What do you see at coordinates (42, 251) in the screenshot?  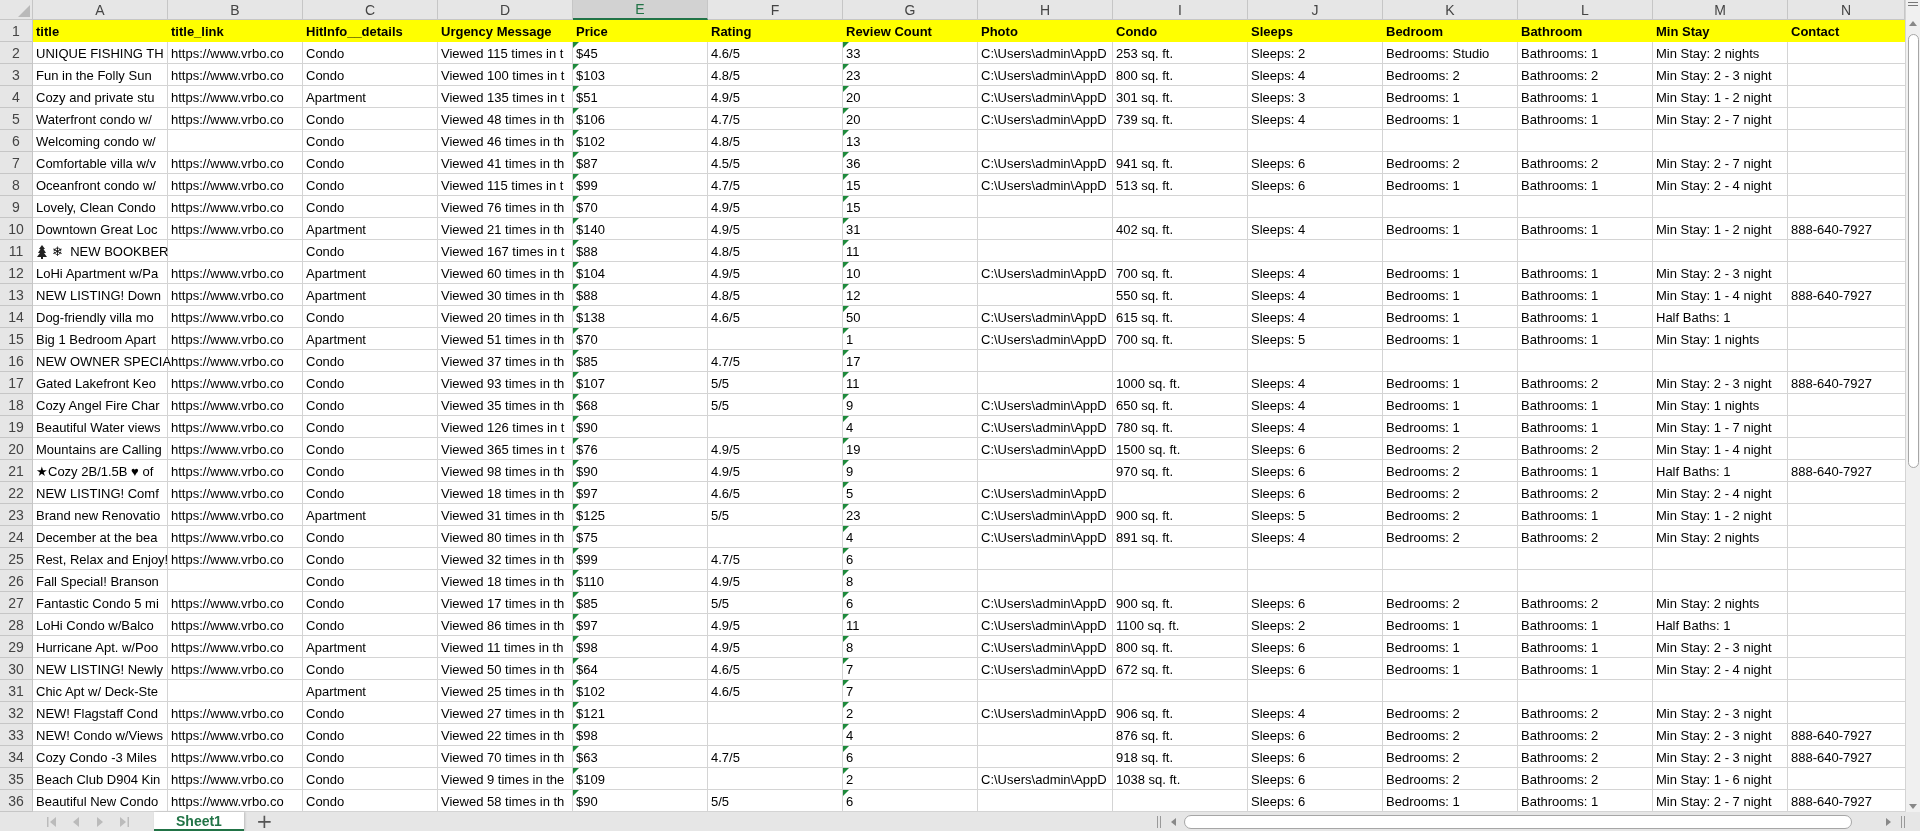 I see `tree-icon` at bounding box center [42, 251].